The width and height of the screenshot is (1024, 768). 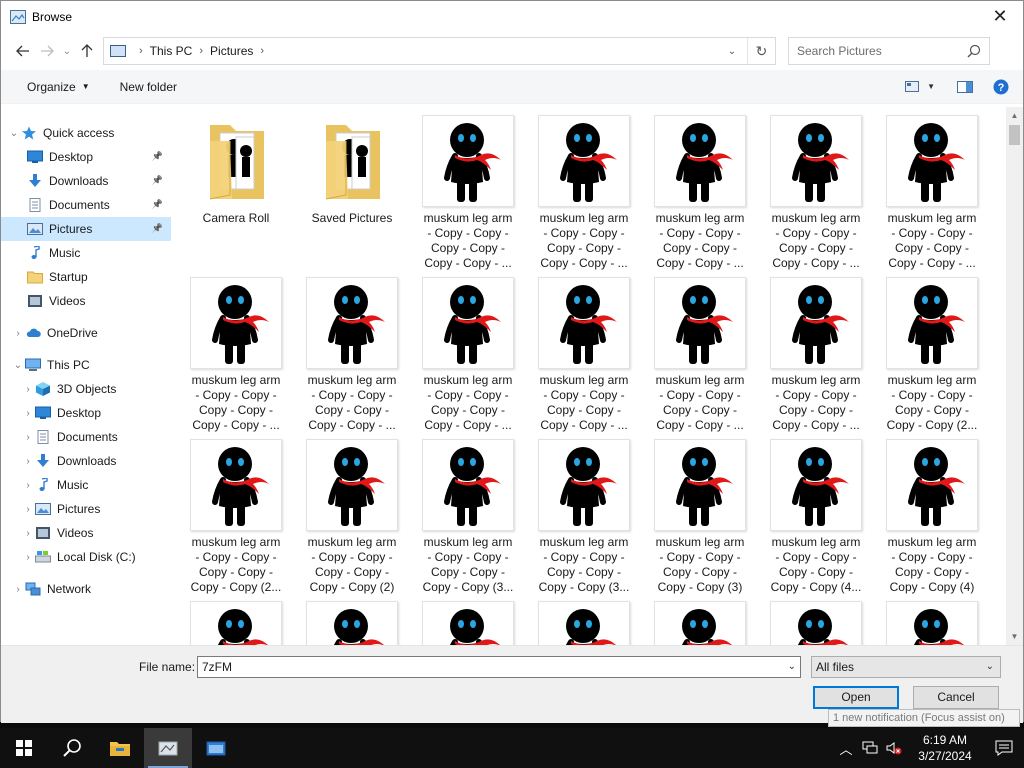 What do you see at coordinates (86, 157) in the screenshot?
I see `nav-item: Desktop 📌` at bounding box center [86, 157].